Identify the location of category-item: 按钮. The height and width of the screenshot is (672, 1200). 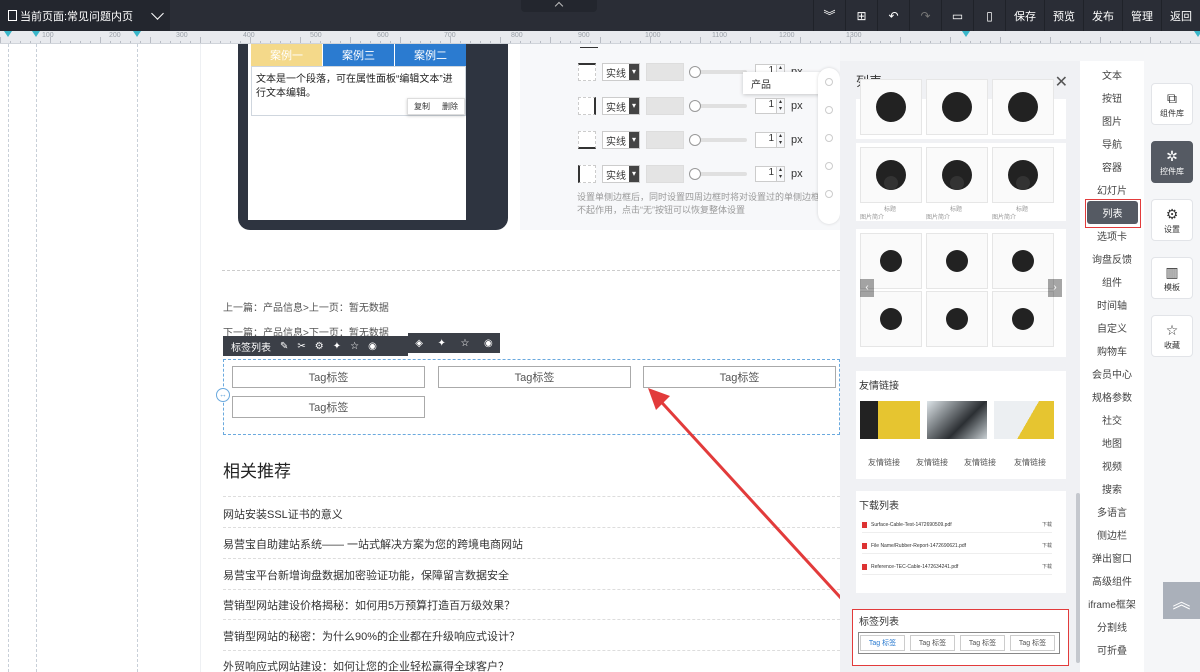
(1112, 97).